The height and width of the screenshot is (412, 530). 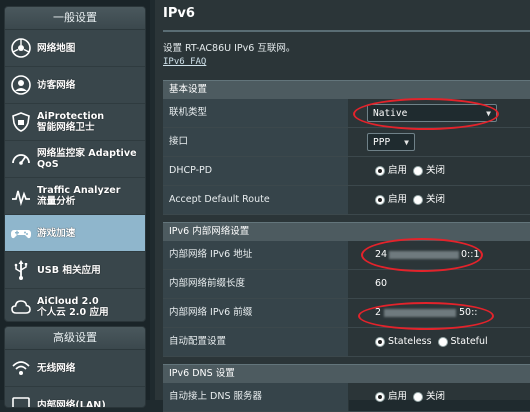 I want to click on interface-select: PPP ▼, so click(x=391, y=142).